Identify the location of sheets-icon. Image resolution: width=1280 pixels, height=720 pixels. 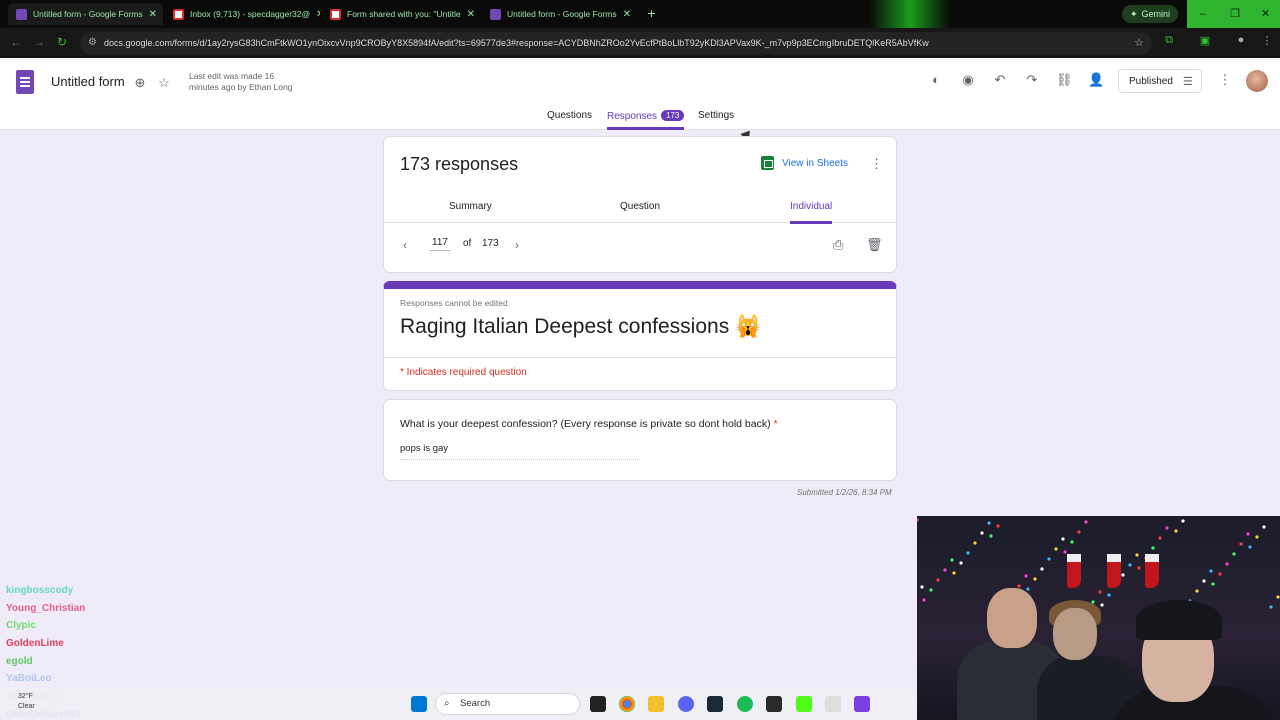
(767, 163).